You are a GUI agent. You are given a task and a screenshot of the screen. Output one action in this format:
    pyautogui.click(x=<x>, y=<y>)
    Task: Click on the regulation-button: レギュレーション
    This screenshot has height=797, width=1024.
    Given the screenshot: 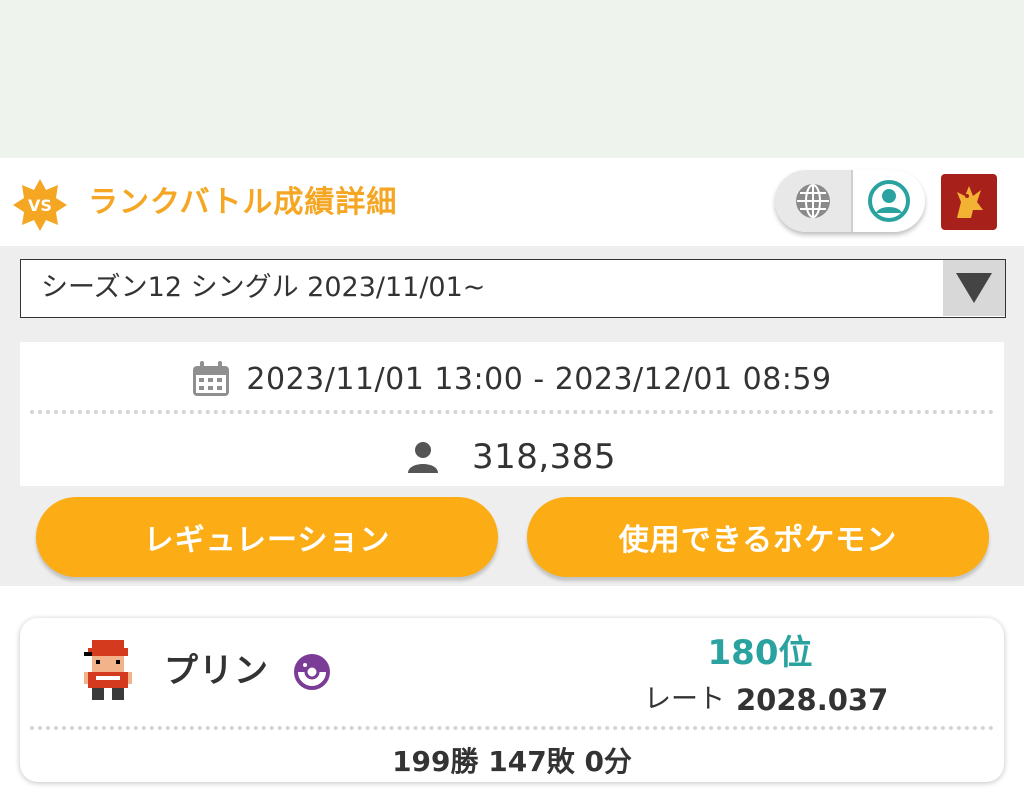 What is the action you would take?
    pyautogui.click(x=267, y=537)
    